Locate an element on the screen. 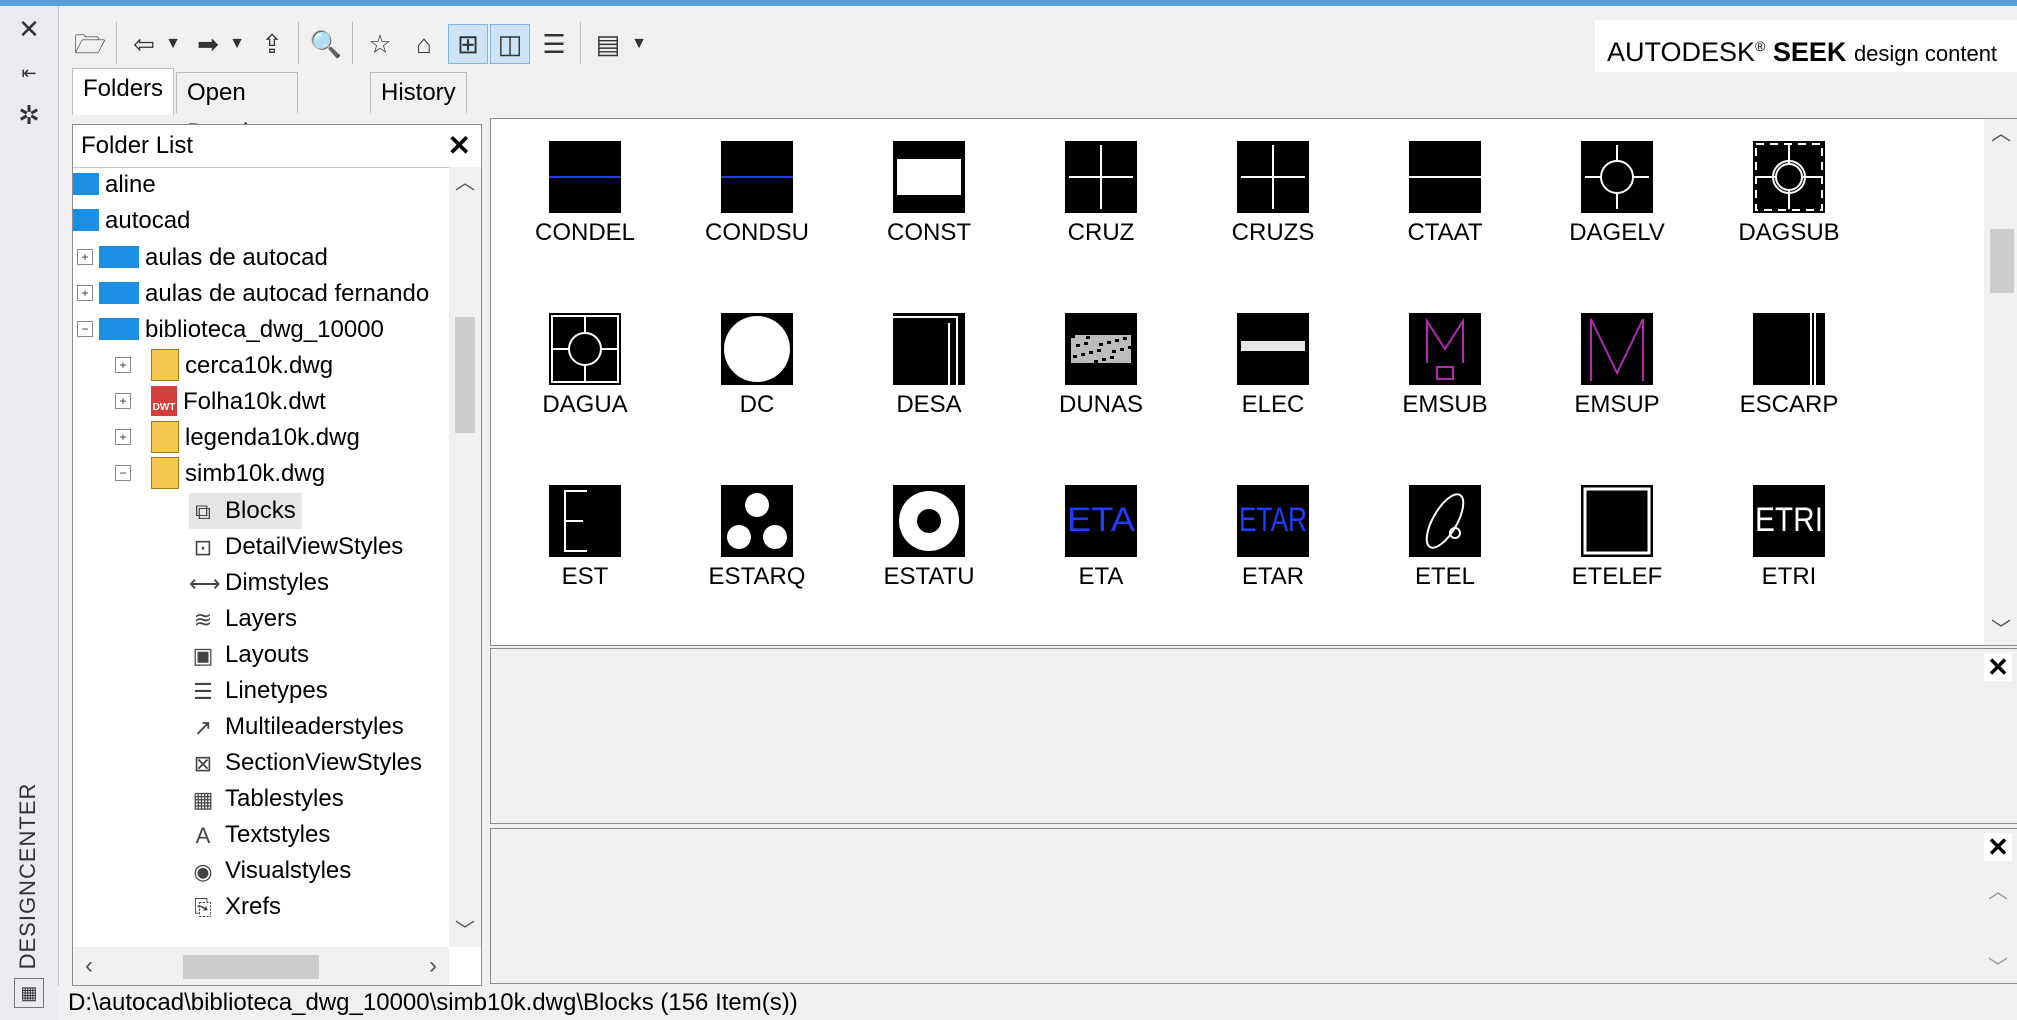 The width and height of the screenshot is (2017, 1020). block-item: CRUZS is located at coordinates (1273, 189).